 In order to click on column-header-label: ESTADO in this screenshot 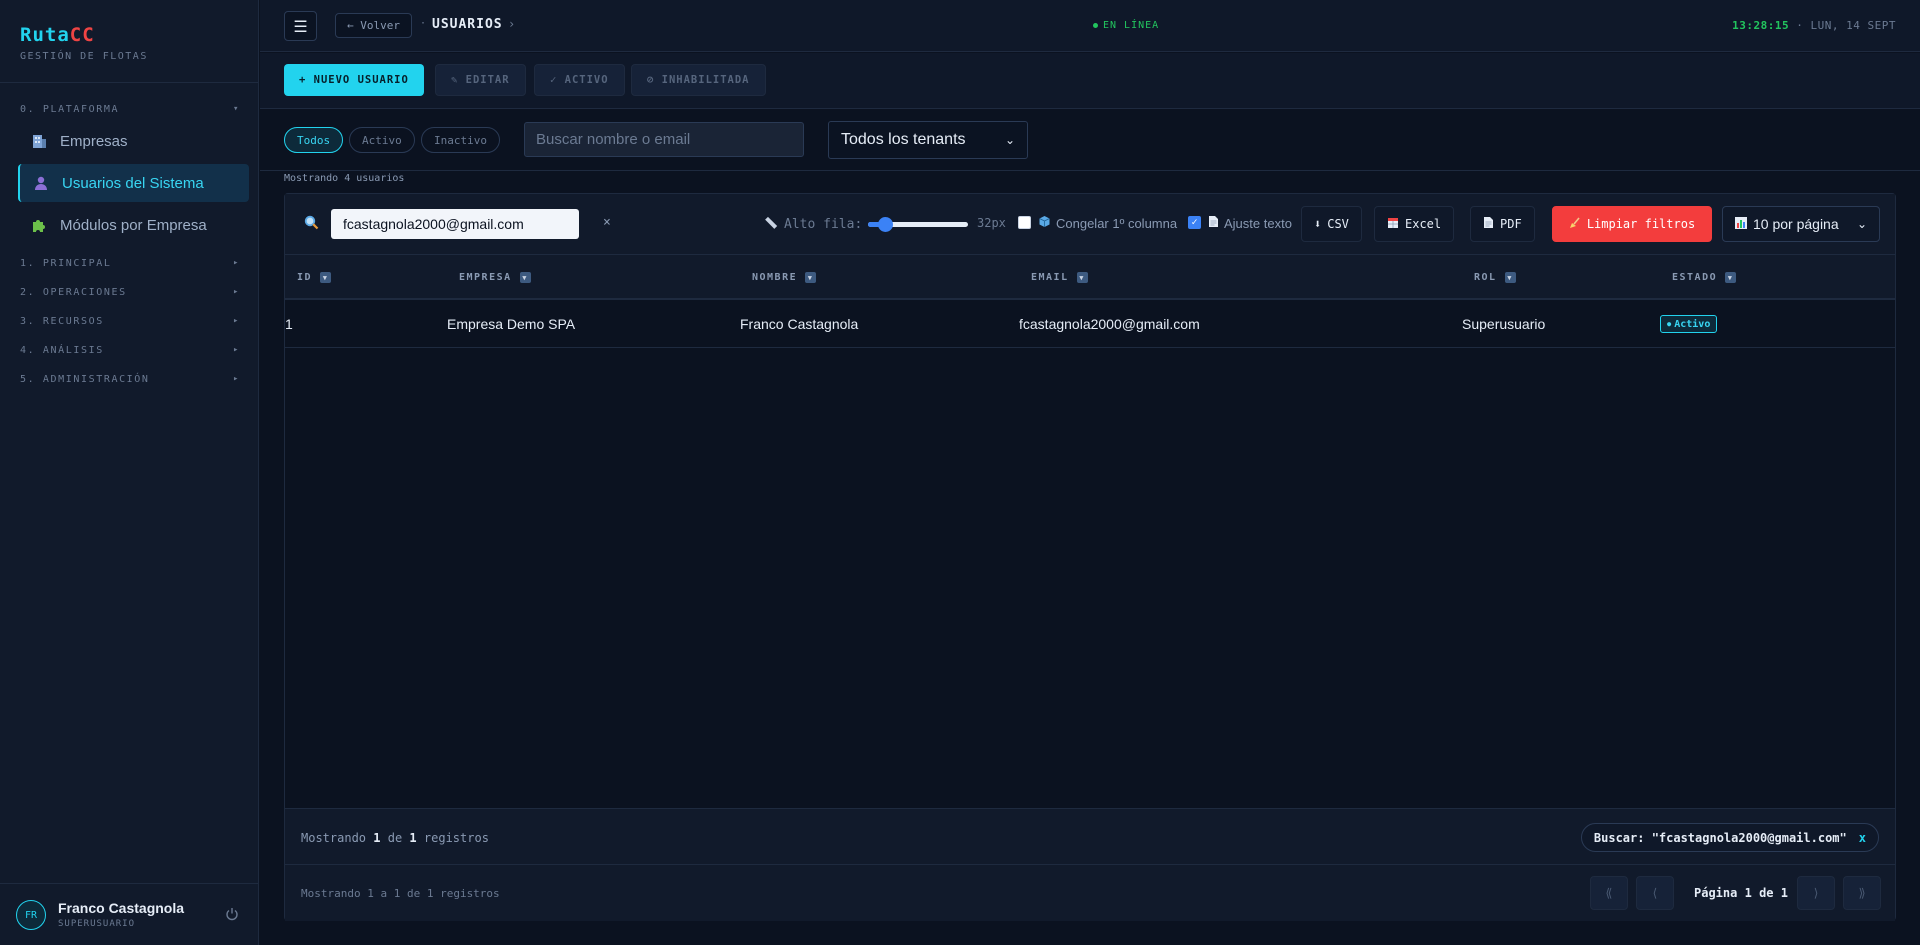, I will do `click(1695, 277)`.